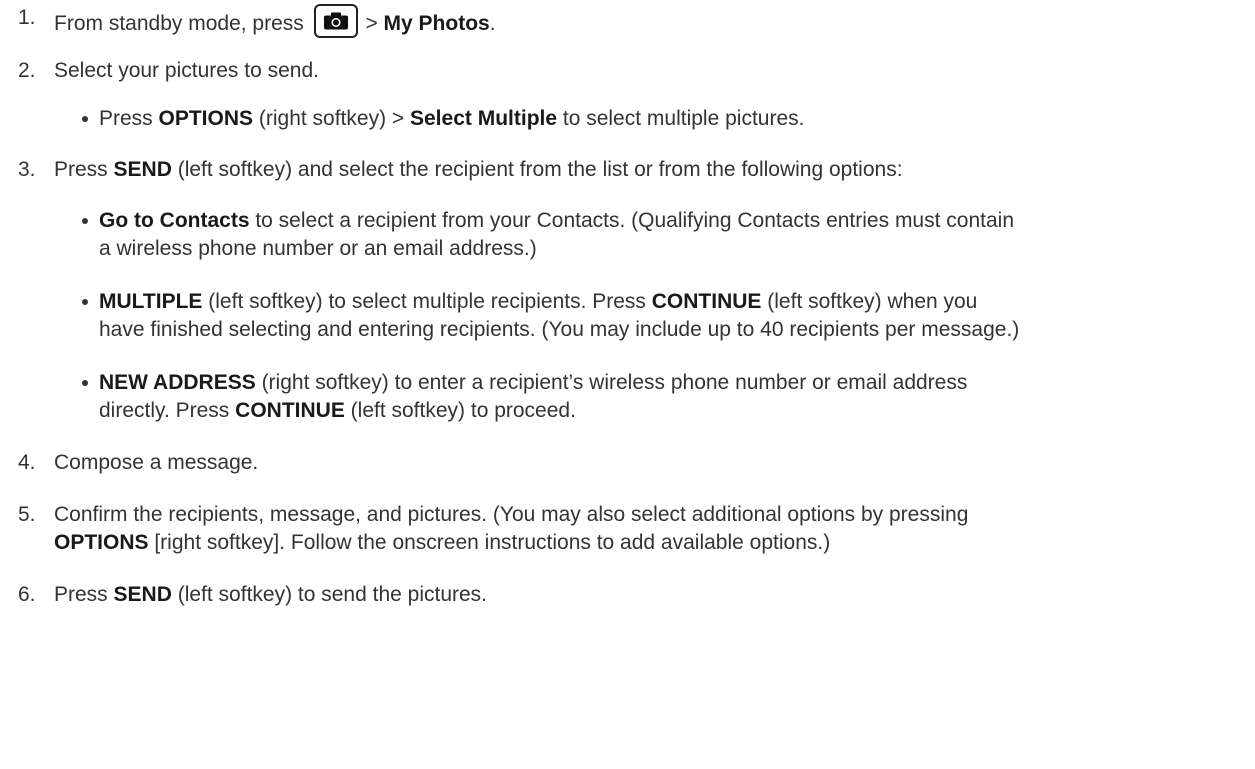  What do you see at coordinates (27, 594) in the screenshot?
I see `step-number: 6.` at bounding box center [27, 594].